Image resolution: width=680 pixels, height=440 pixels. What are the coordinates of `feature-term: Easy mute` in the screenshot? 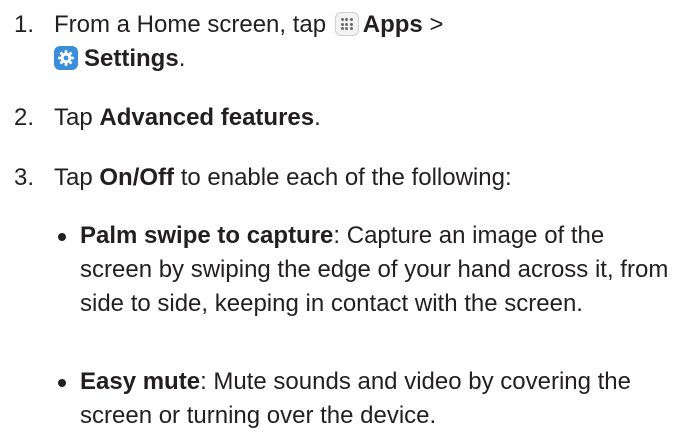 It's located at (140, 381).